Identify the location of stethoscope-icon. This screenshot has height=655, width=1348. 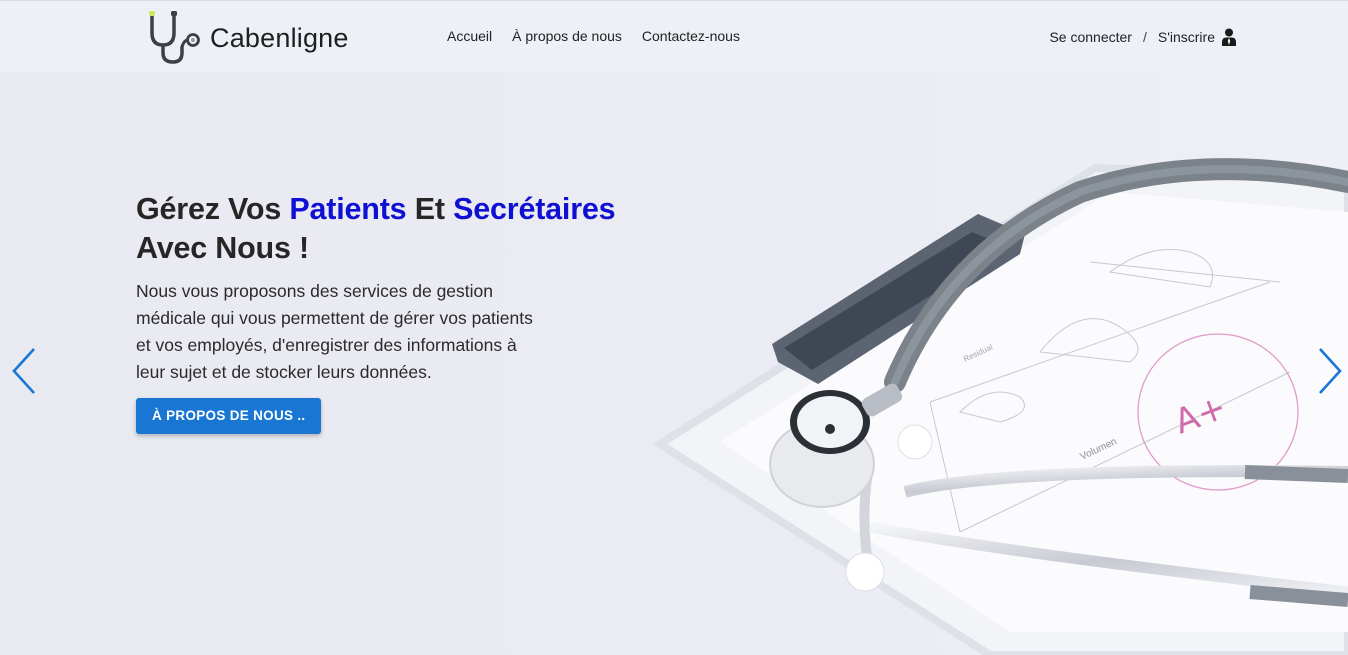
(174, 37).